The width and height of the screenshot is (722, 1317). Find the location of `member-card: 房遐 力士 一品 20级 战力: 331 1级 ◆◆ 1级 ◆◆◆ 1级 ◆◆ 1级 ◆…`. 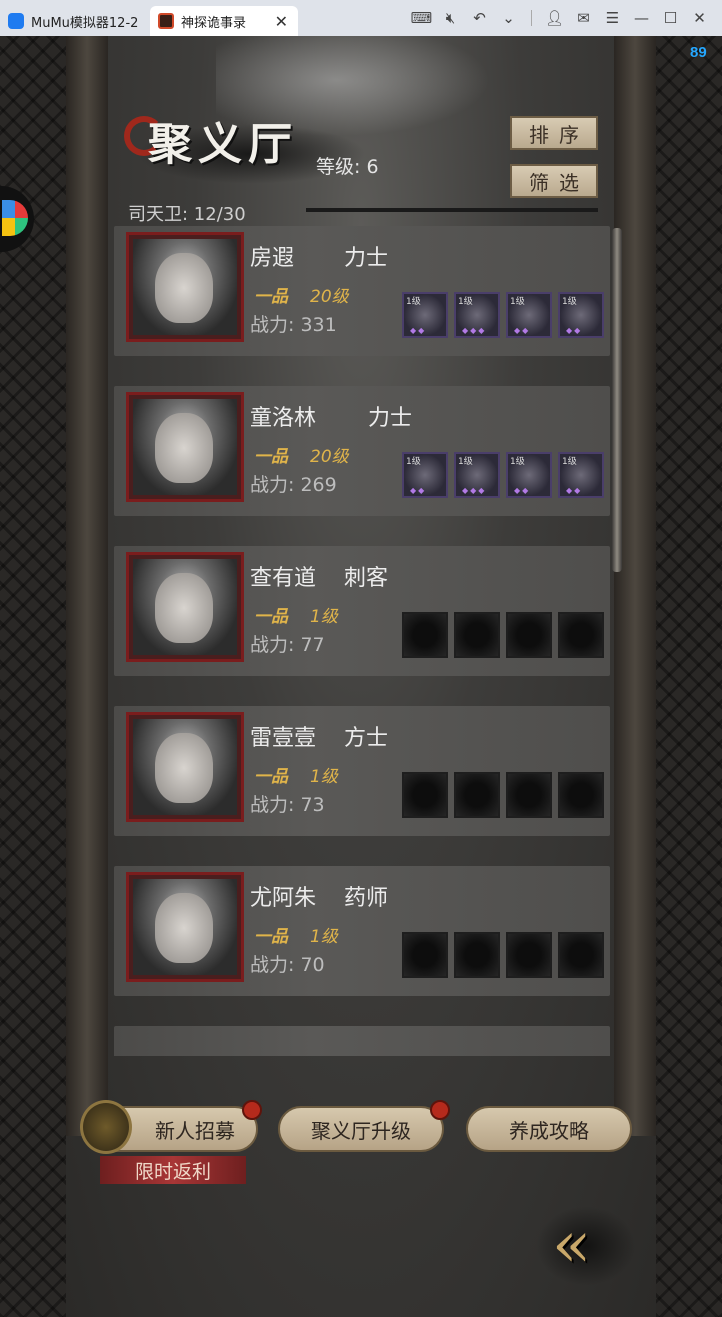

member-card: 房遐 力士 一品 20级 战力: 331 1级 ◆◆ 1级 ◆◆◆ 1级 ◆◆ 1级 ◆… is located at coordinates (362, 291).